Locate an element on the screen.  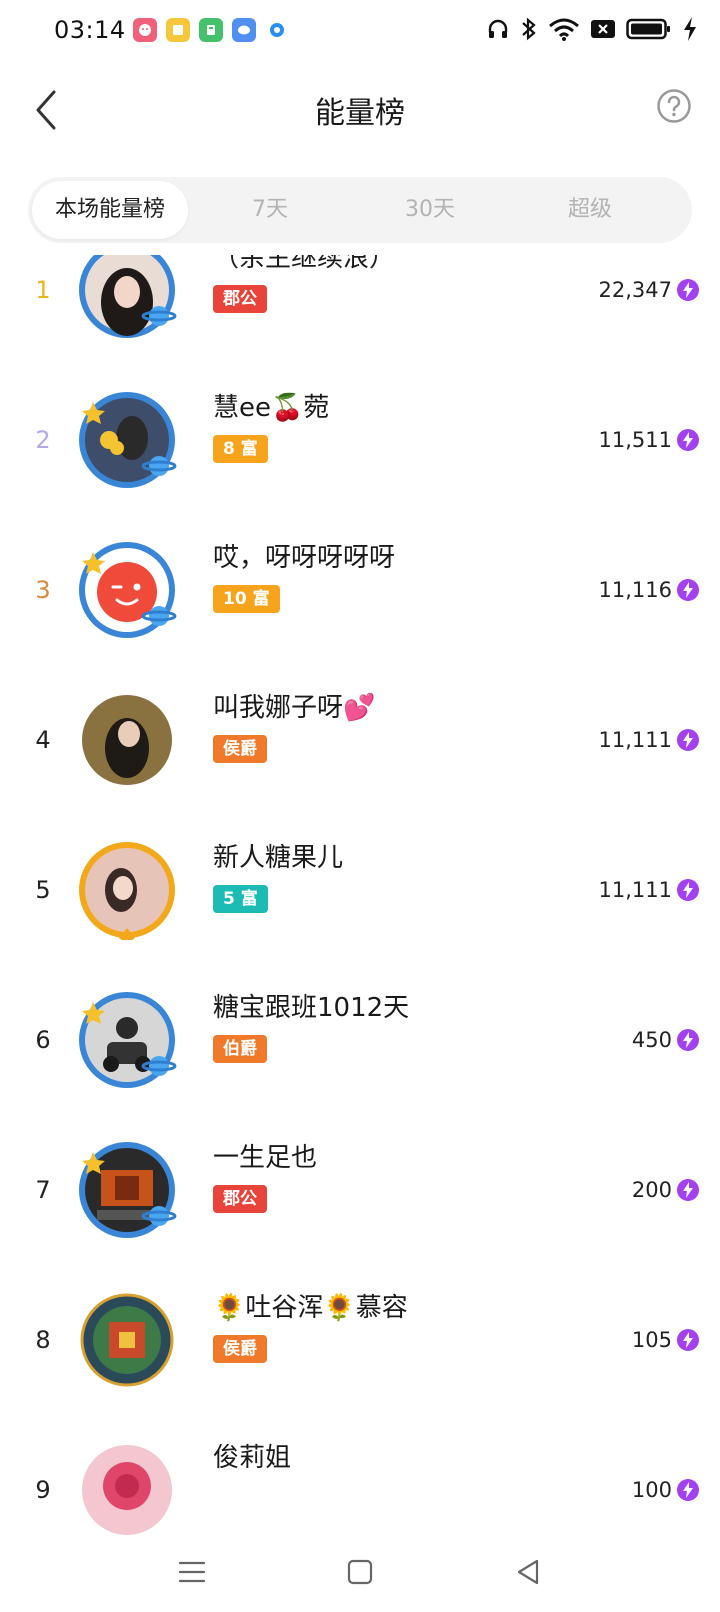
store-notification-icon is located at coordinates (211, 30).